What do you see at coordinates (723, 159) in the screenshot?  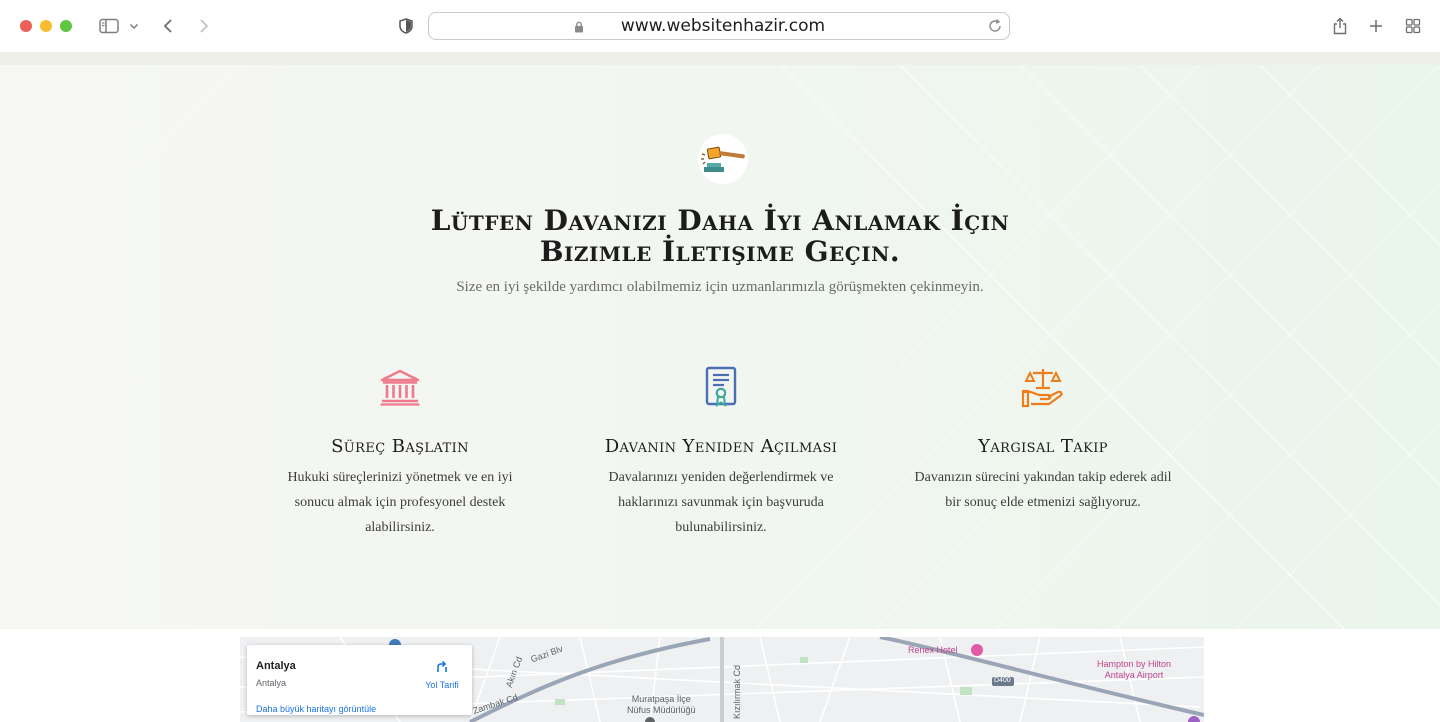 I see `gavel-icon` at bounding box center [723, 159].